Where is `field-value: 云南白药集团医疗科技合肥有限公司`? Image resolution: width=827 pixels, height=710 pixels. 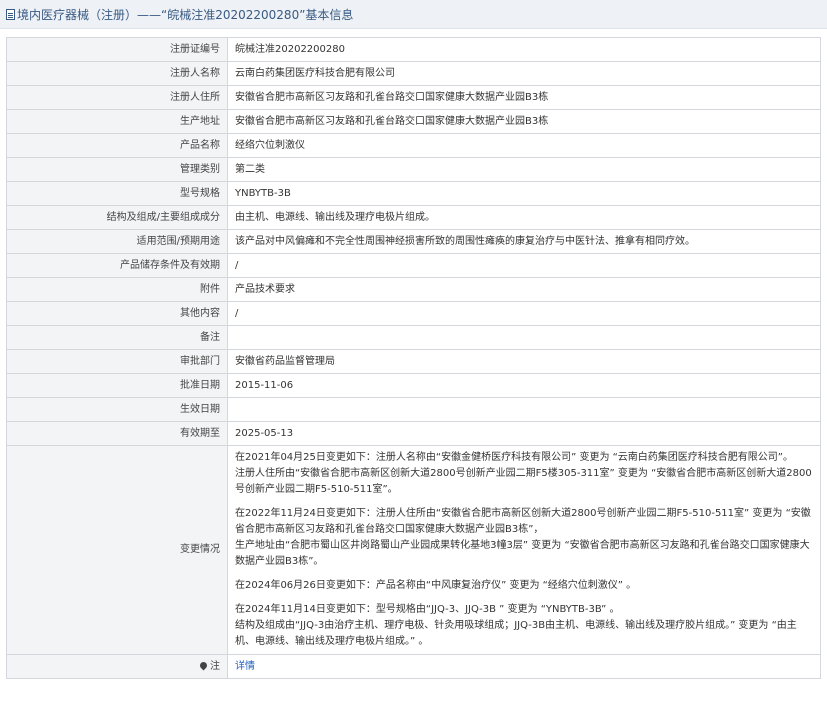
field-value: 云南白药集团医疗科技合肥有限公司 is located at coordinates (524, 73).